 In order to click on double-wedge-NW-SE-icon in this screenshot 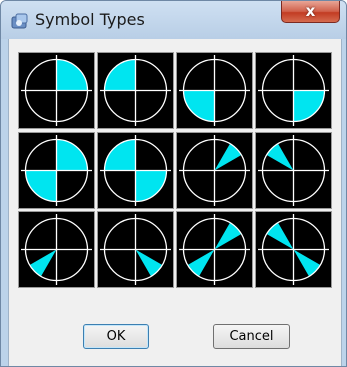, I will do `click(293, 249)`.